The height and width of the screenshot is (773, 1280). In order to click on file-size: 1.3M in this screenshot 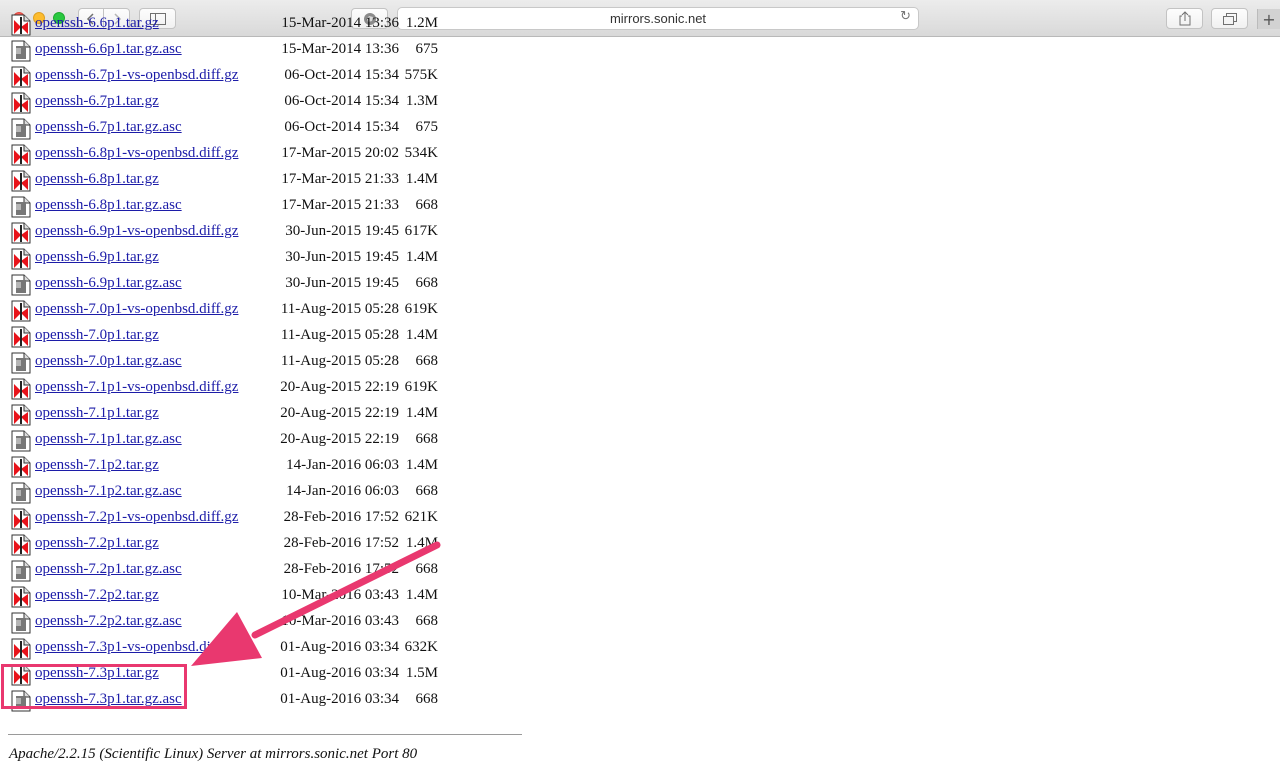, I will do `click(421, 101)`.